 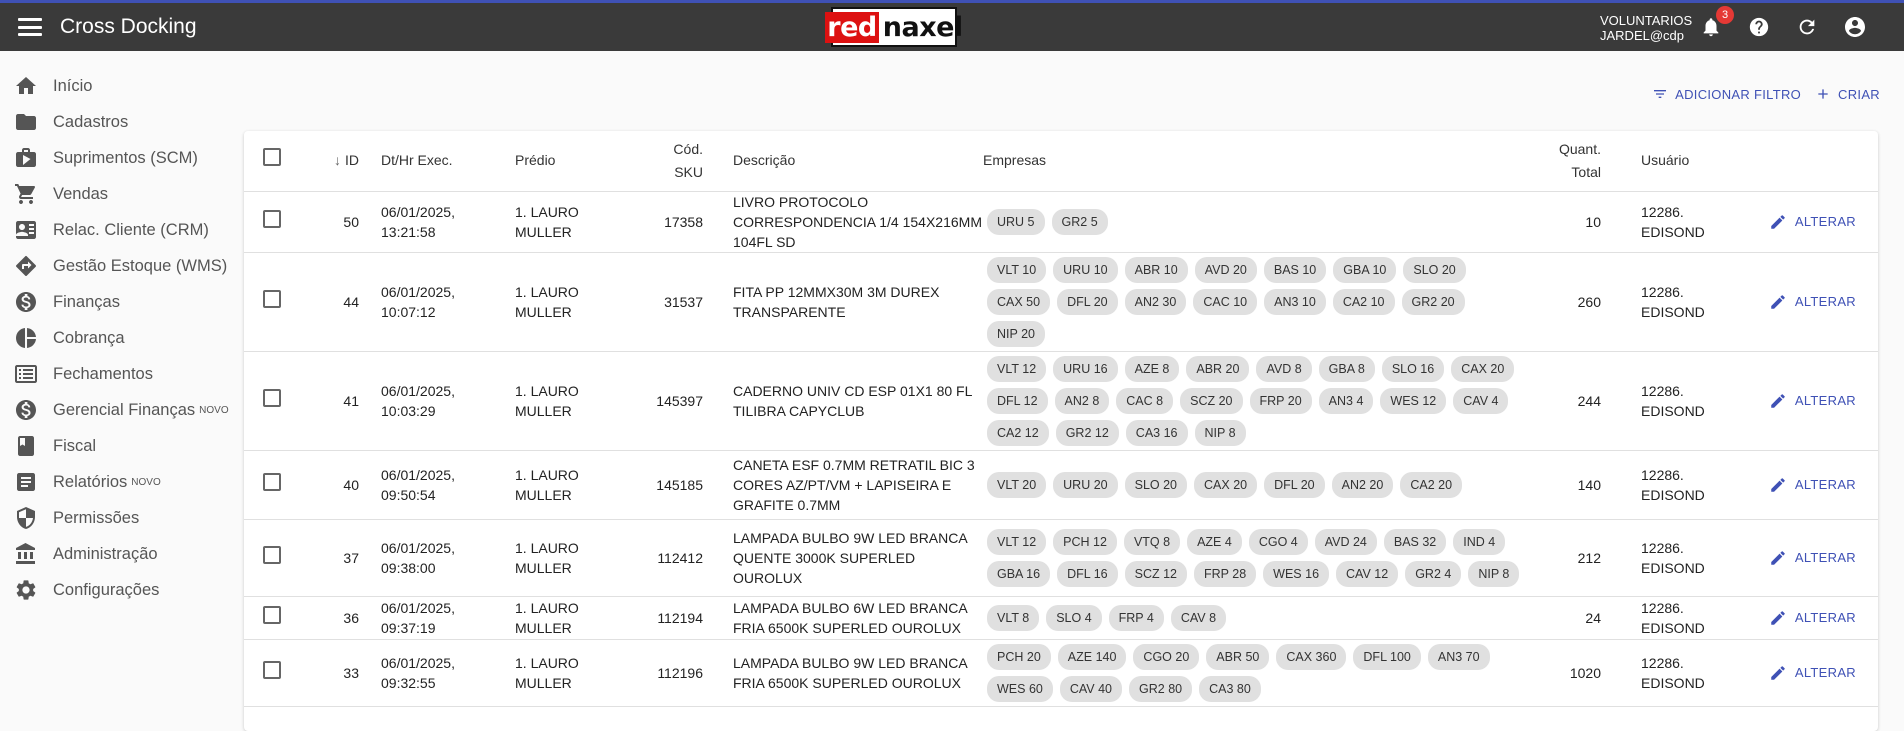 I want to click on rednaxel-logo: red naxel, so click(x=894, y=27).